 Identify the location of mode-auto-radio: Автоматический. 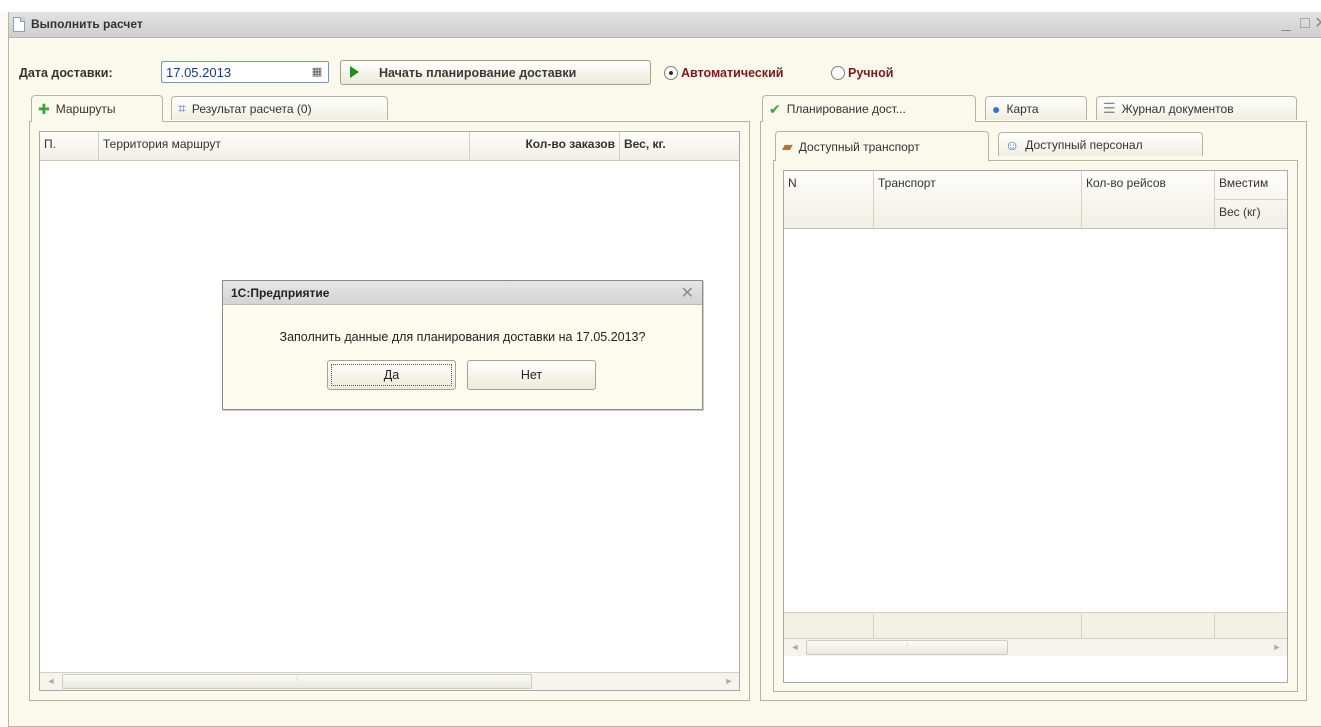
(723, 73).